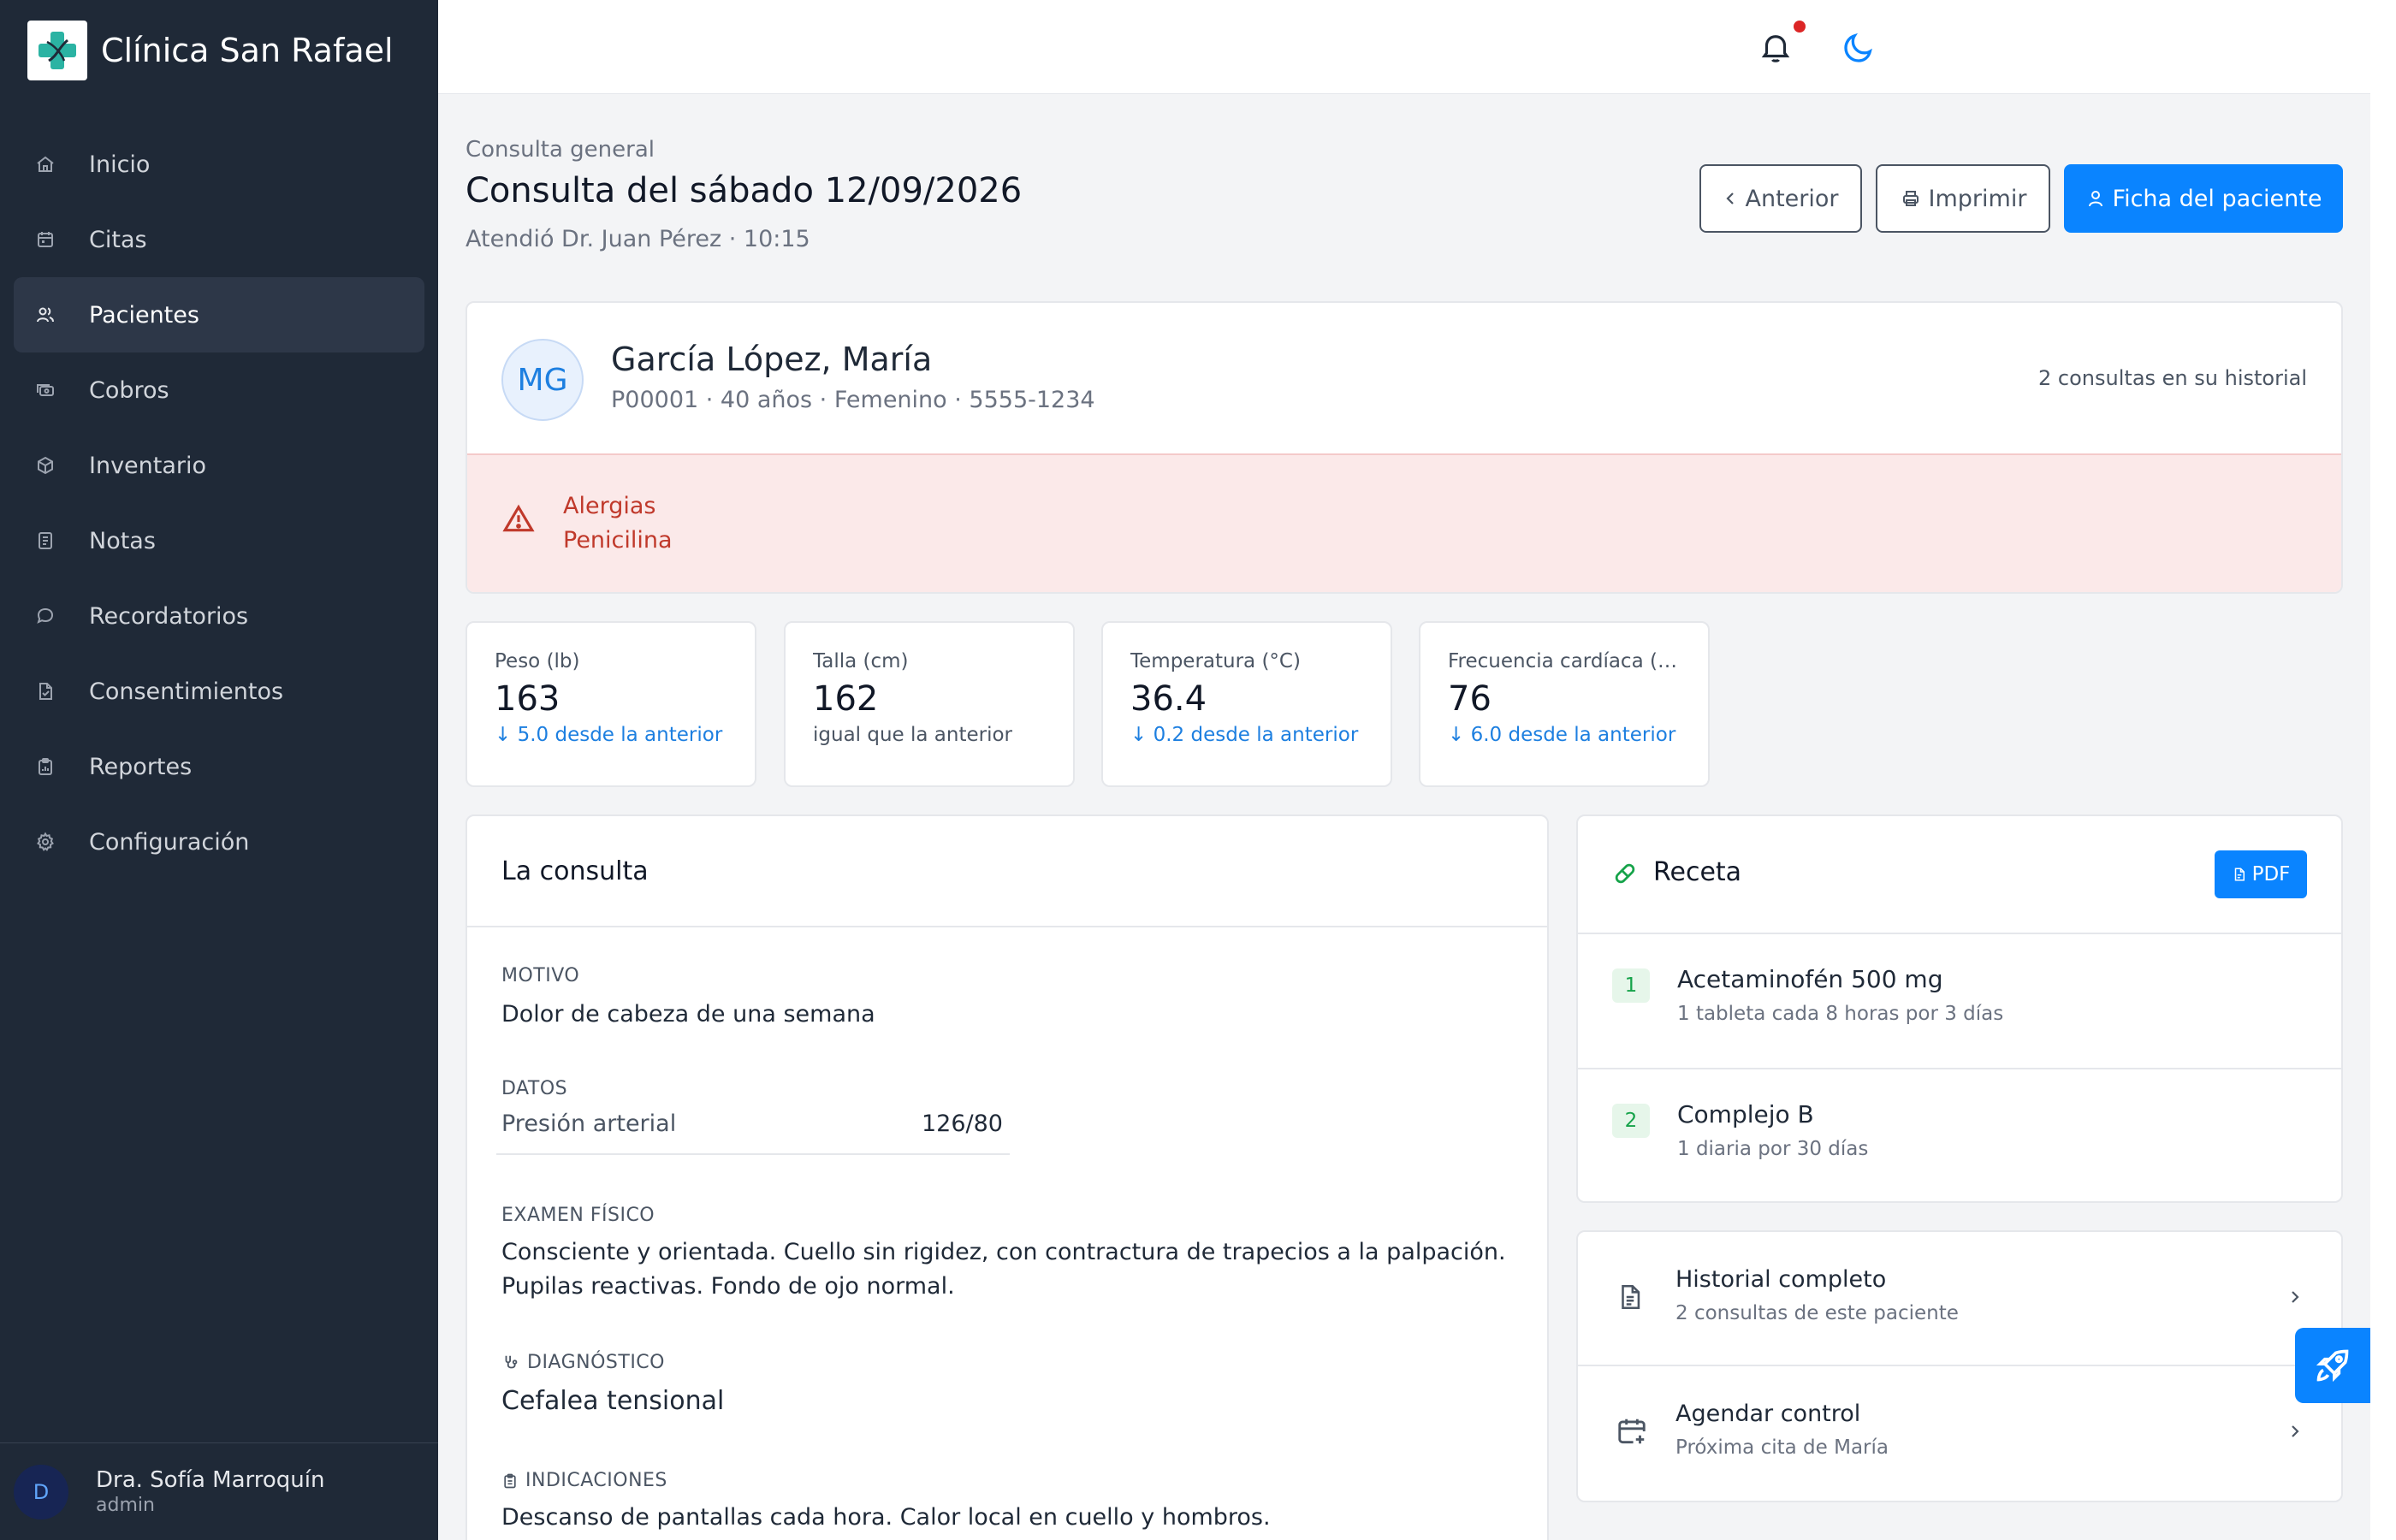  Describe the element at coordinates (210, 1480) in the screenshot. I see `user-name: Dra. Sofía Marroquín` at that location.